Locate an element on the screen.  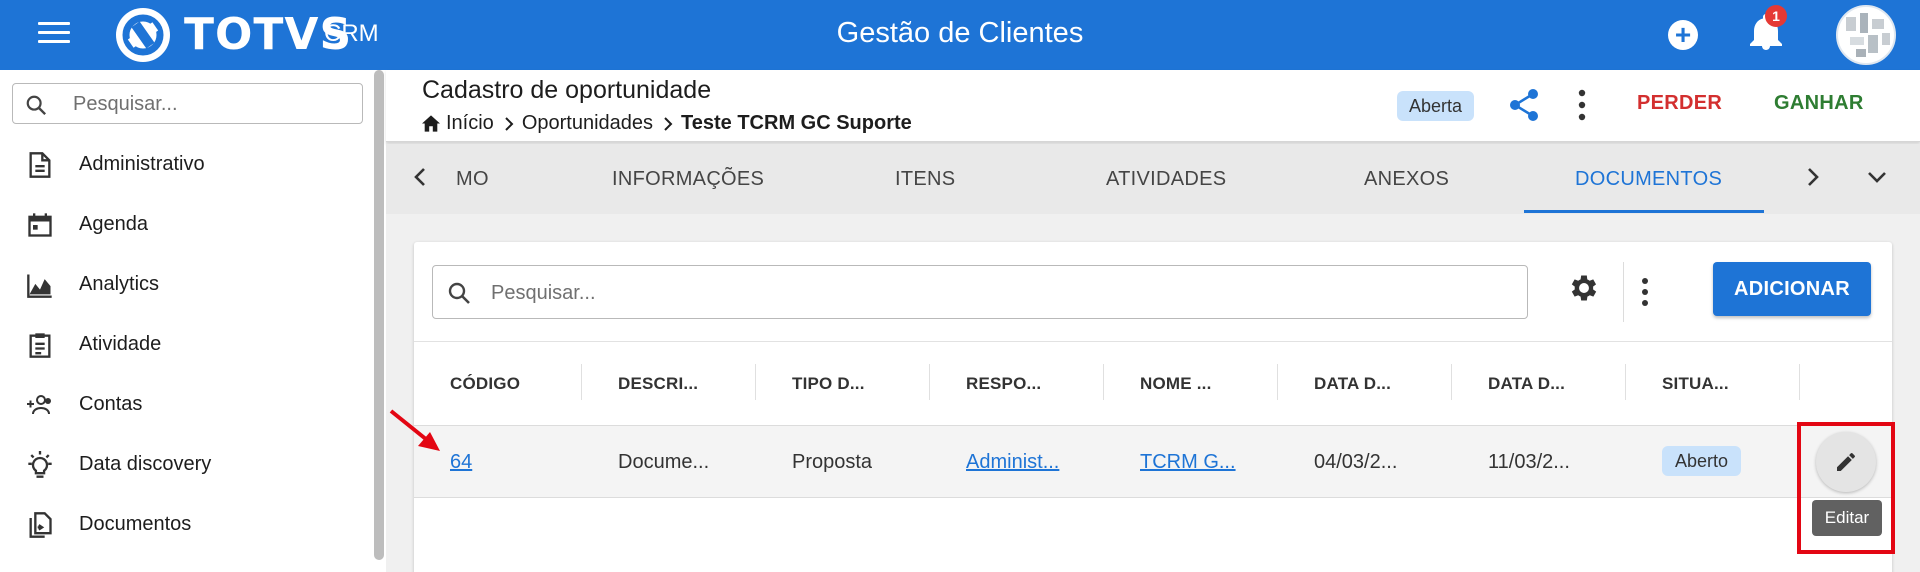
notification-badge: 1 is located at coordinates (1776, 16).